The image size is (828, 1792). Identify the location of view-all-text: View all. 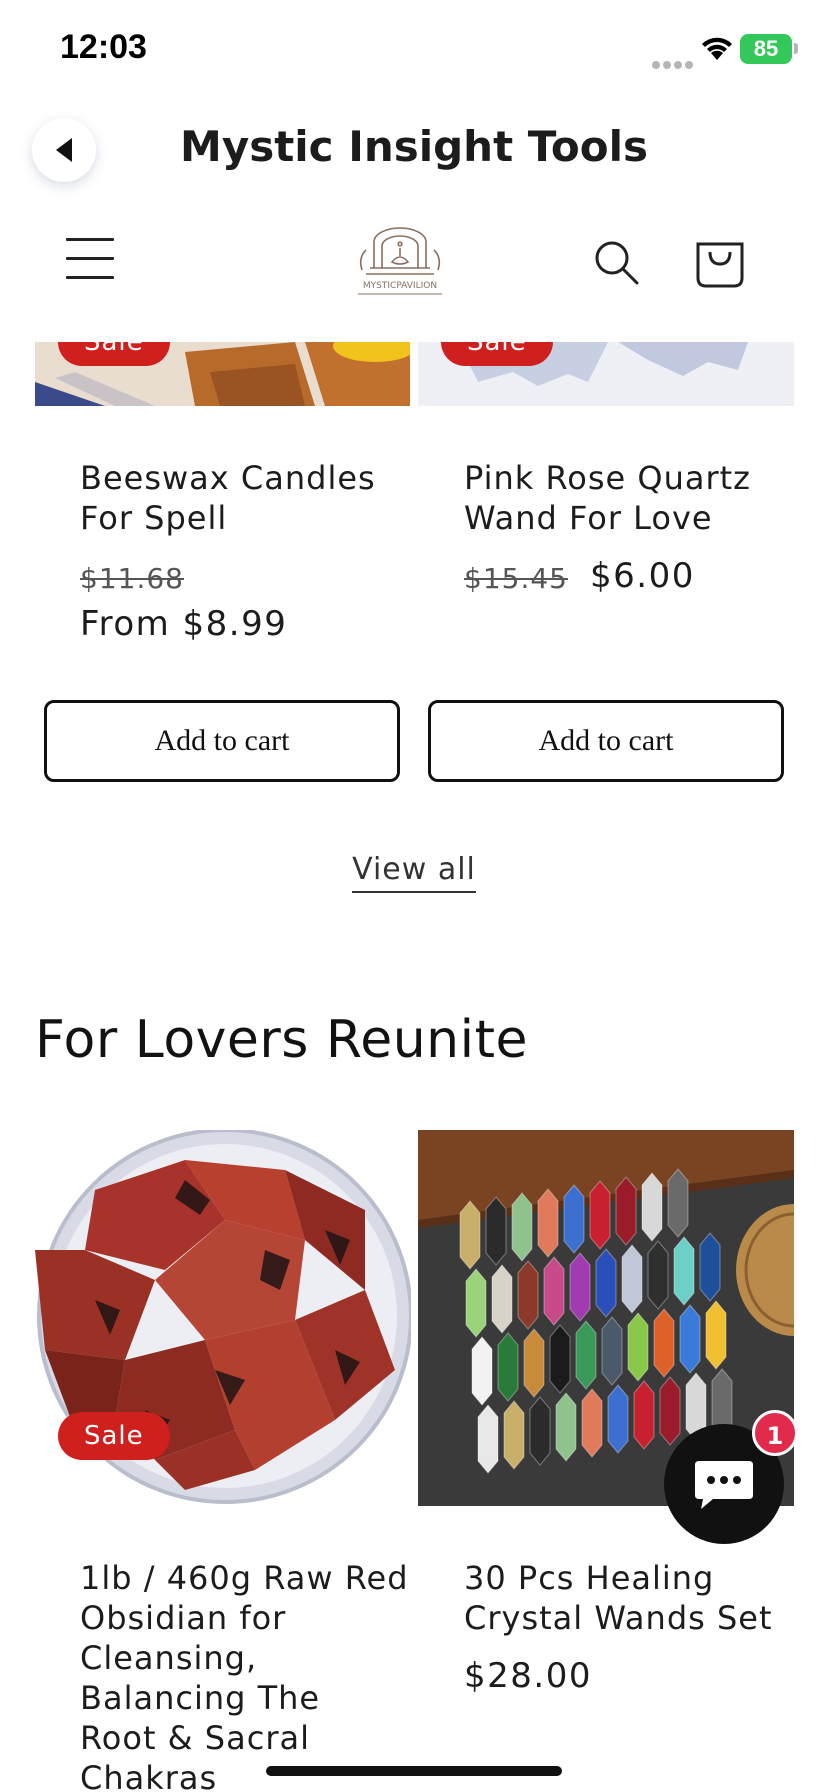
(414, 872).